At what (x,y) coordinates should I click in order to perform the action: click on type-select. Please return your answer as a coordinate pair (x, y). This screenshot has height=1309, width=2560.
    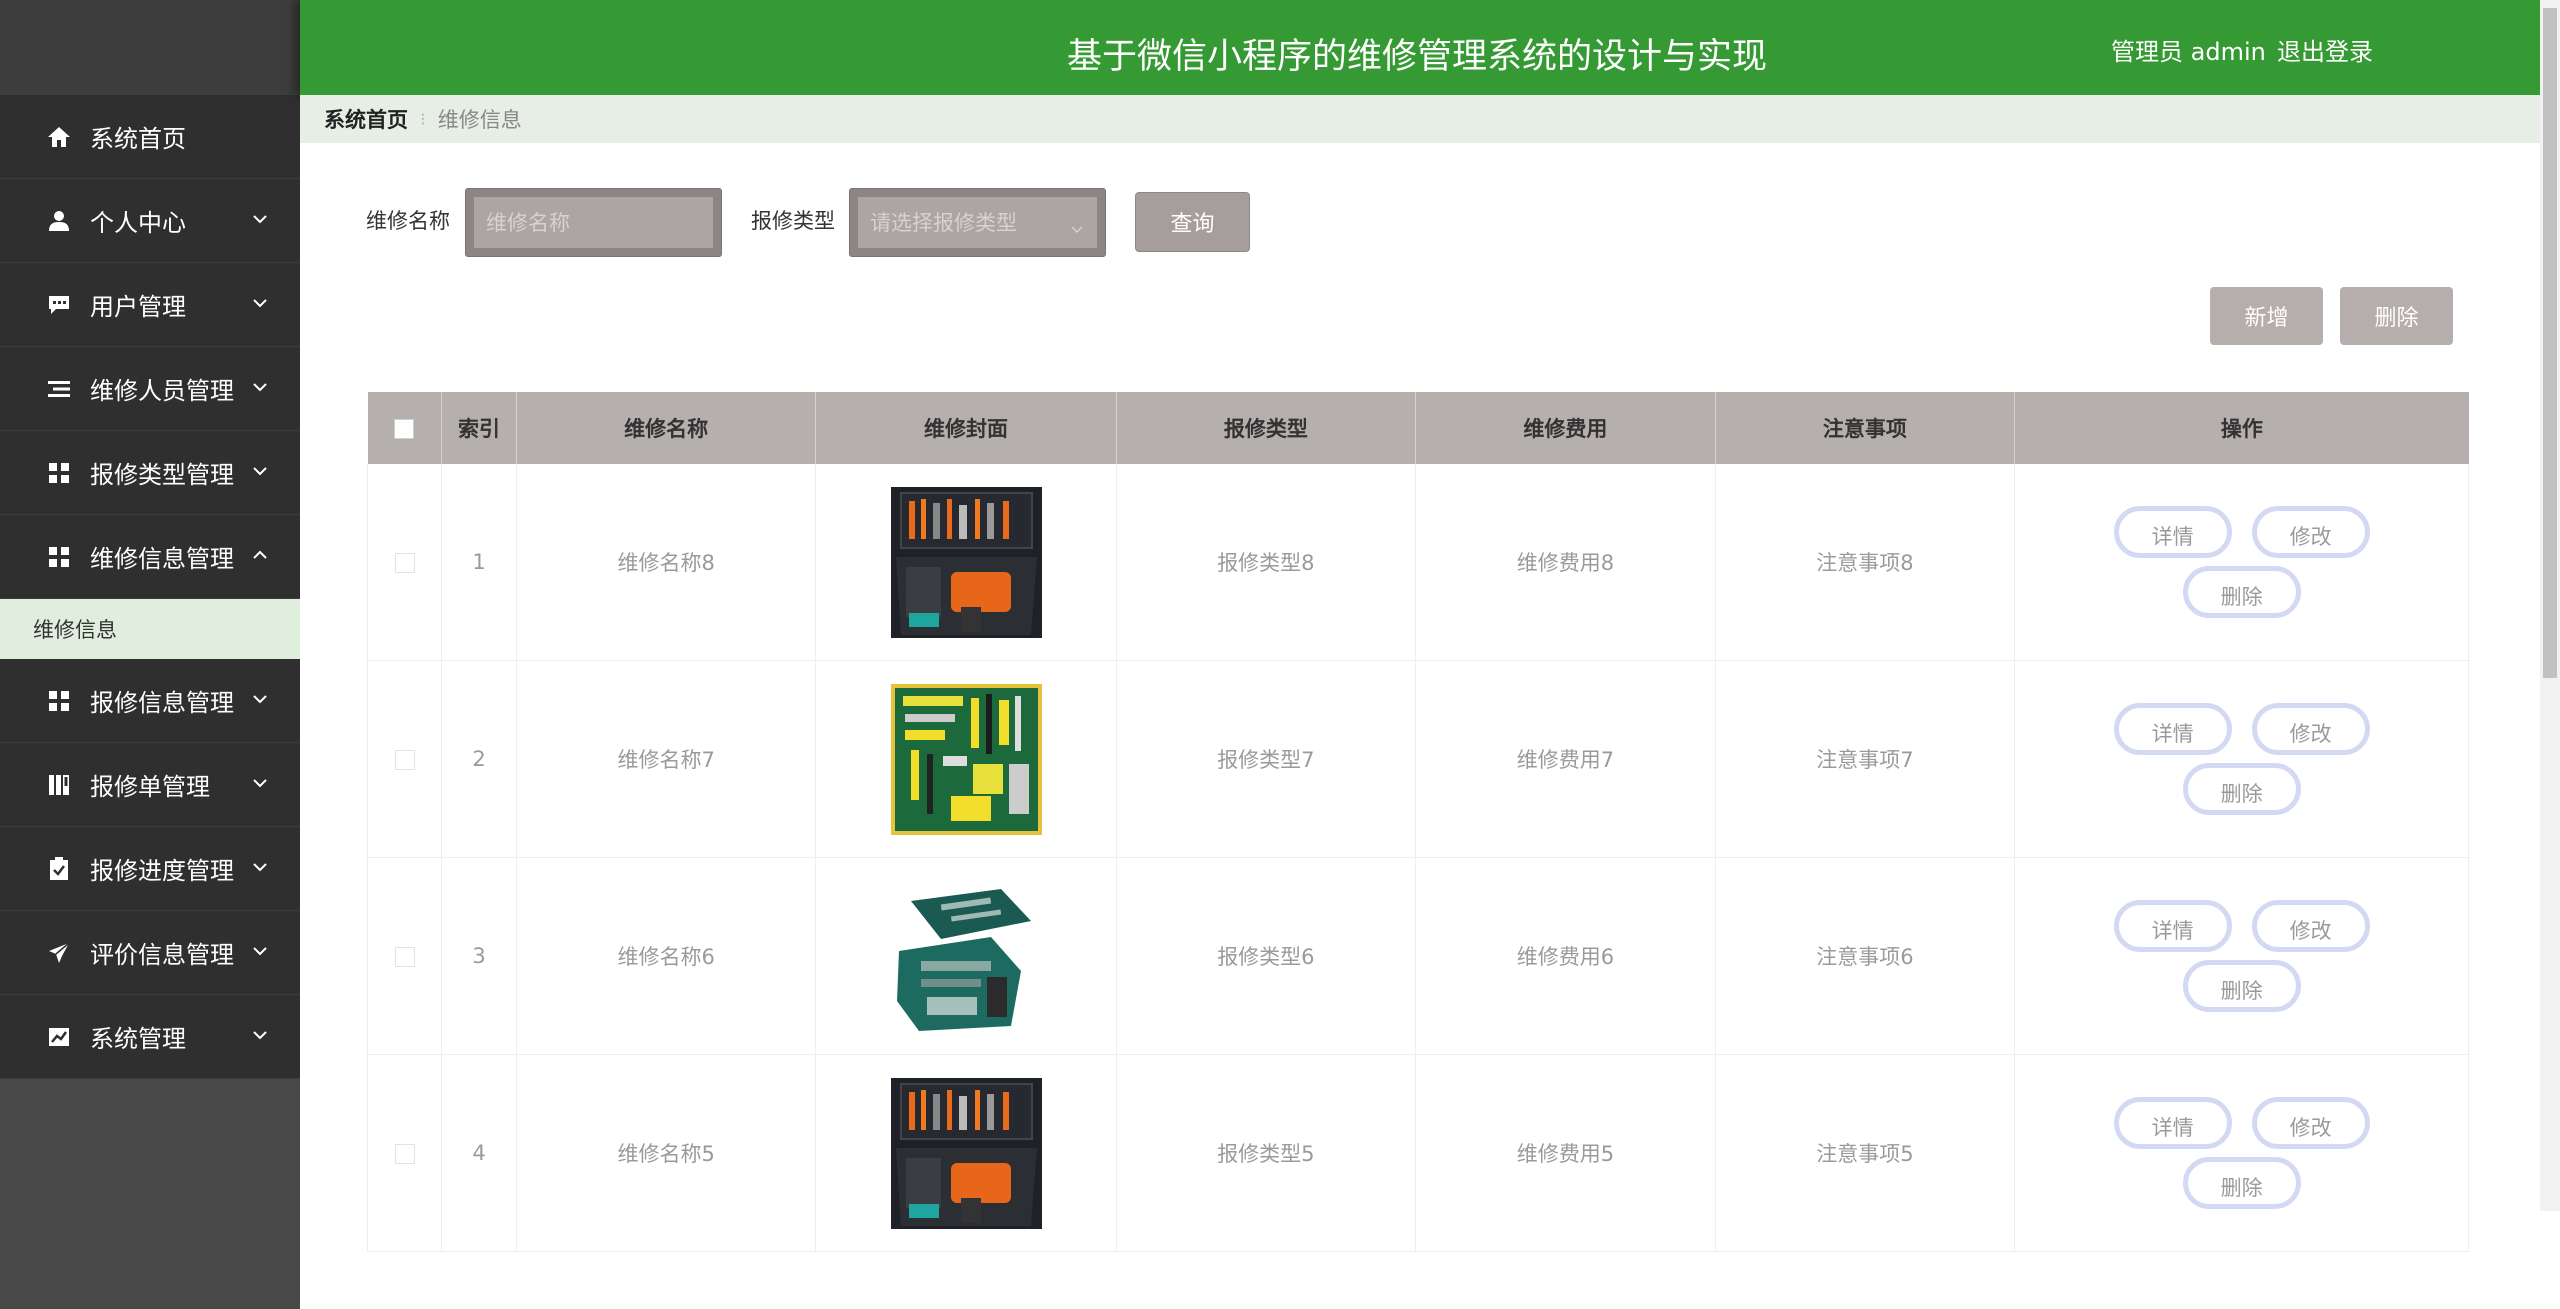
    Looking at the image, I should click on (977, 222).